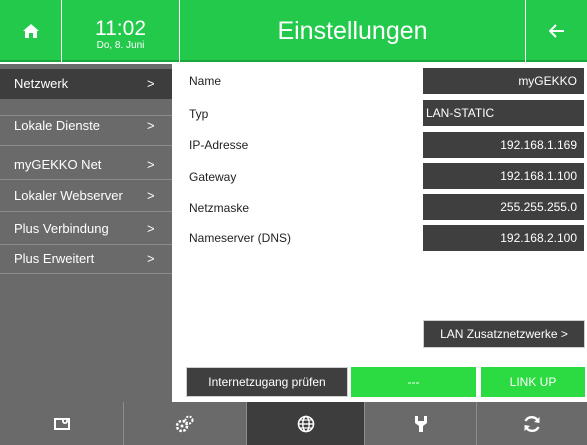  What do you see at coordinates (58, 164) in the screenshot?
I see `sidebar-item-label: myGEKKO Net` at bounding box center [58, 164].